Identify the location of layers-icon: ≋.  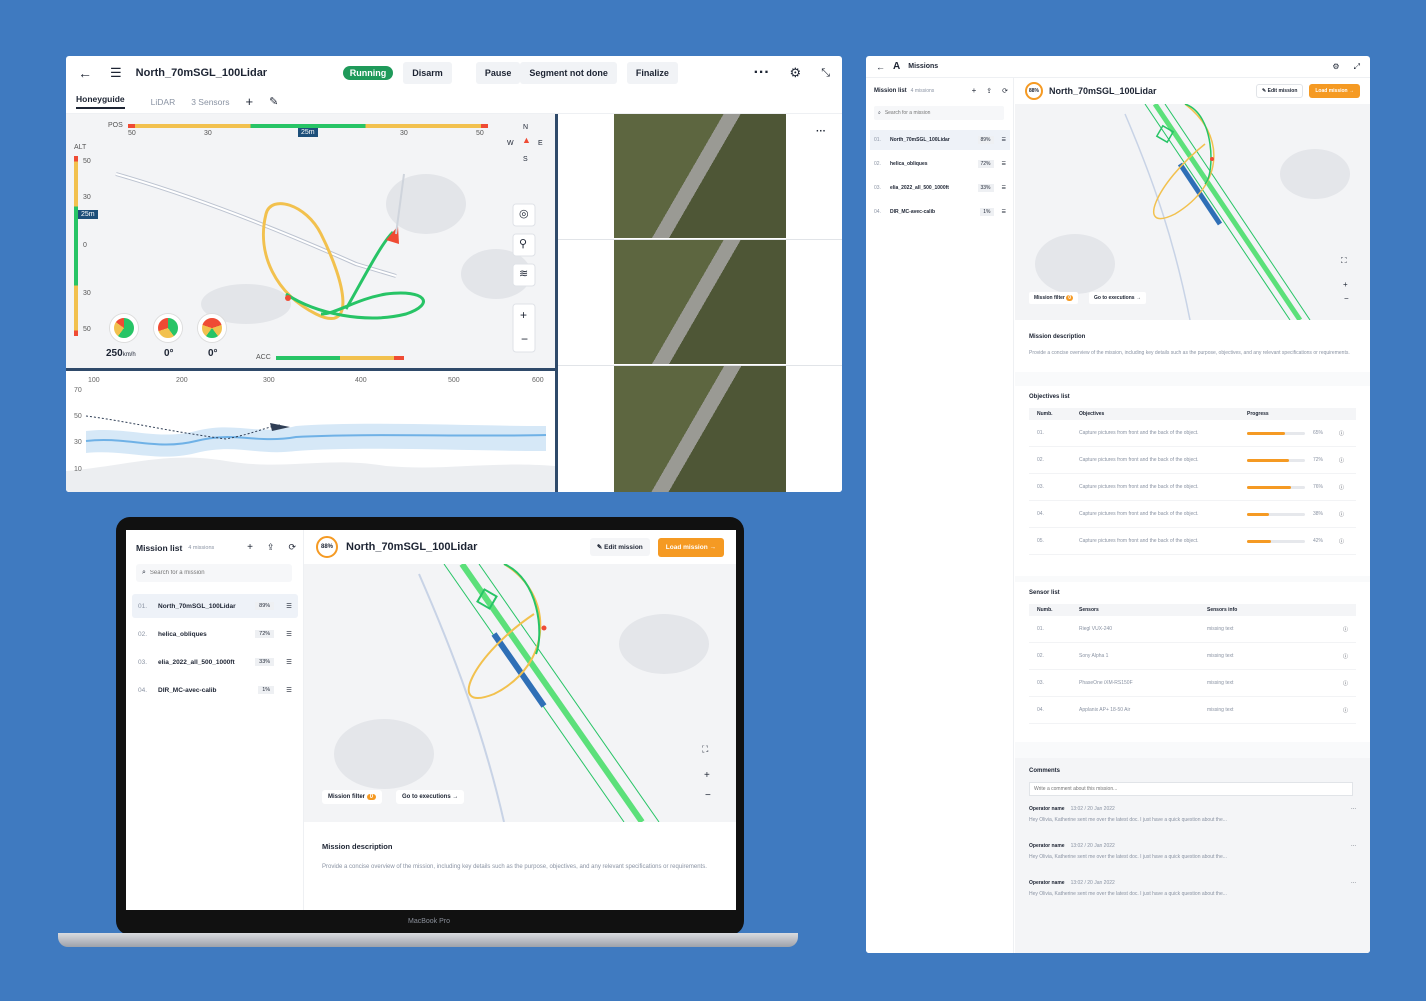
(523, 273).